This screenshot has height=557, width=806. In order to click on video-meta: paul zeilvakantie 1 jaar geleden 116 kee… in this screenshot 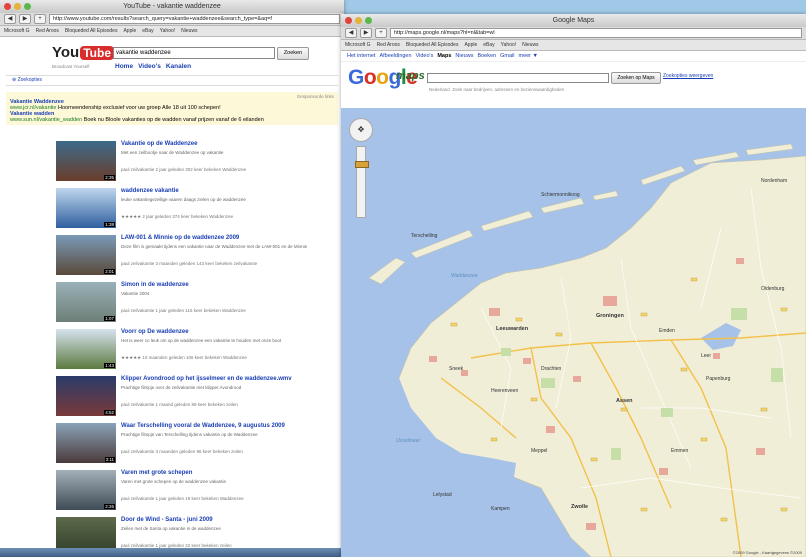, I will do `click(183, 310)`.